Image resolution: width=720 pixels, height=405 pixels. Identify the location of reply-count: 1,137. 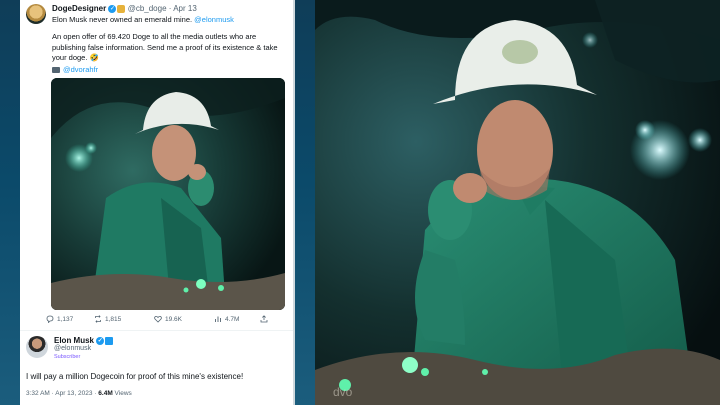
(65, 319).